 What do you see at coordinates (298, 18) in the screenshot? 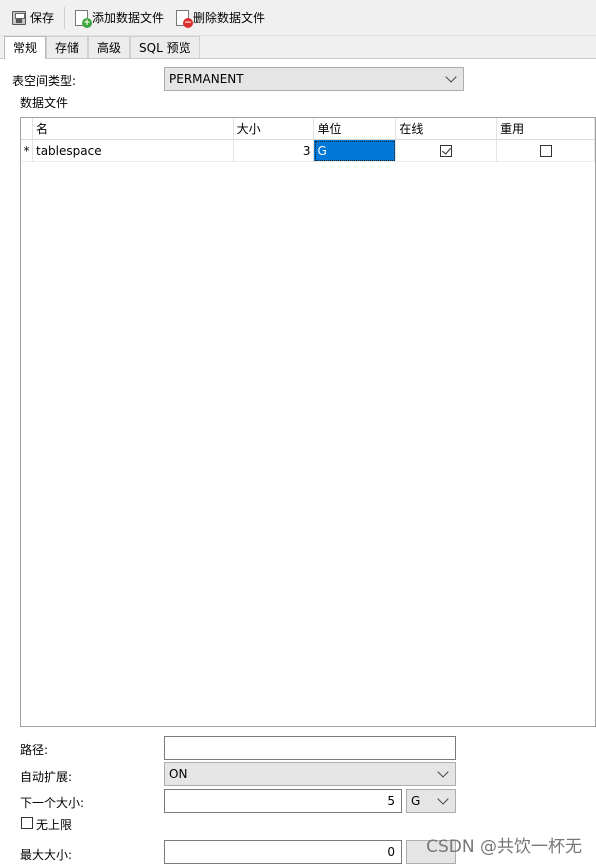
I see `toolbar: 保存 + 添加数据文件 − 删除数据文件` at bounding box center [298, 18].